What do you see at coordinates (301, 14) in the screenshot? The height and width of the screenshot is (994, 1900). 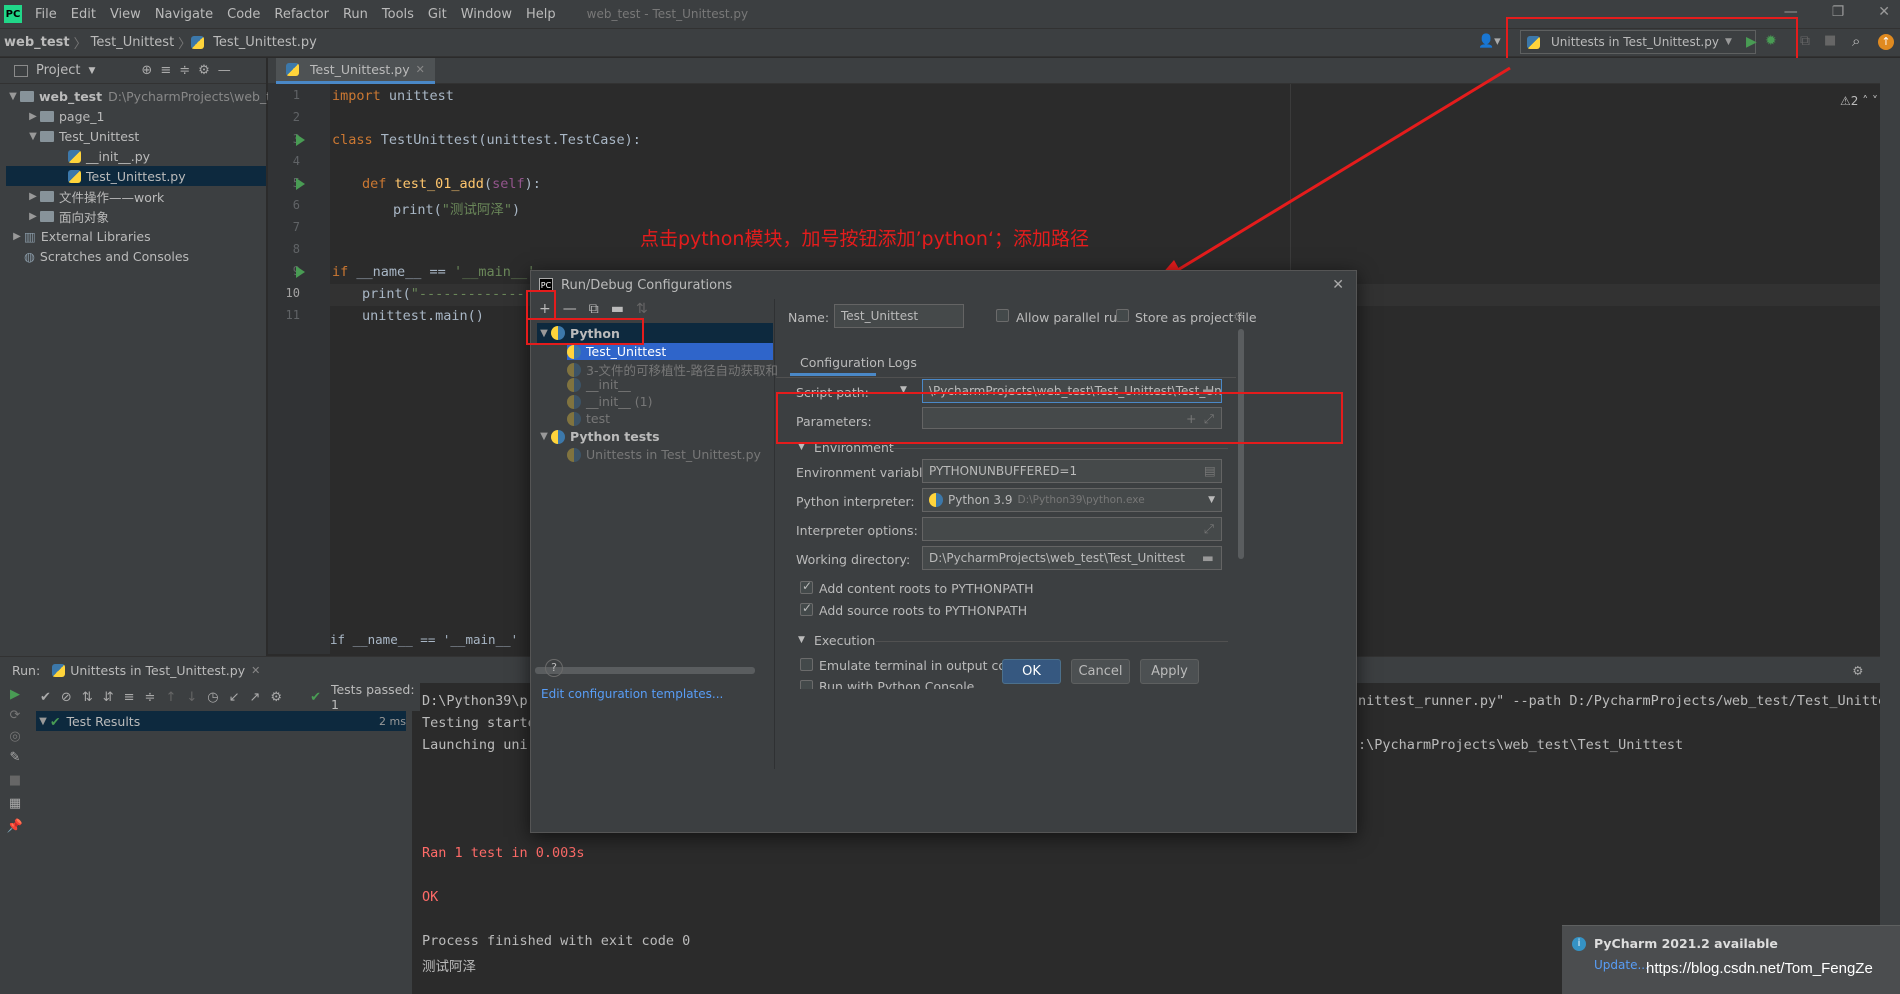 I see `menu-refactor: Refactor` at bounding box center [301, 14].